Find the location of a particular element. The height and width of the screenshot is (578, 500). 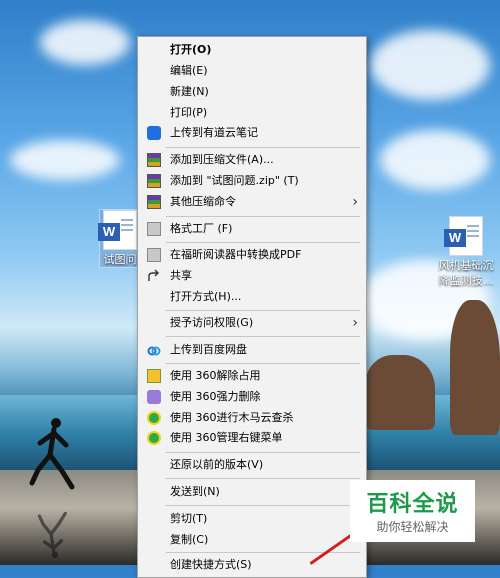

share-icon is located at coordinates (153, 275).